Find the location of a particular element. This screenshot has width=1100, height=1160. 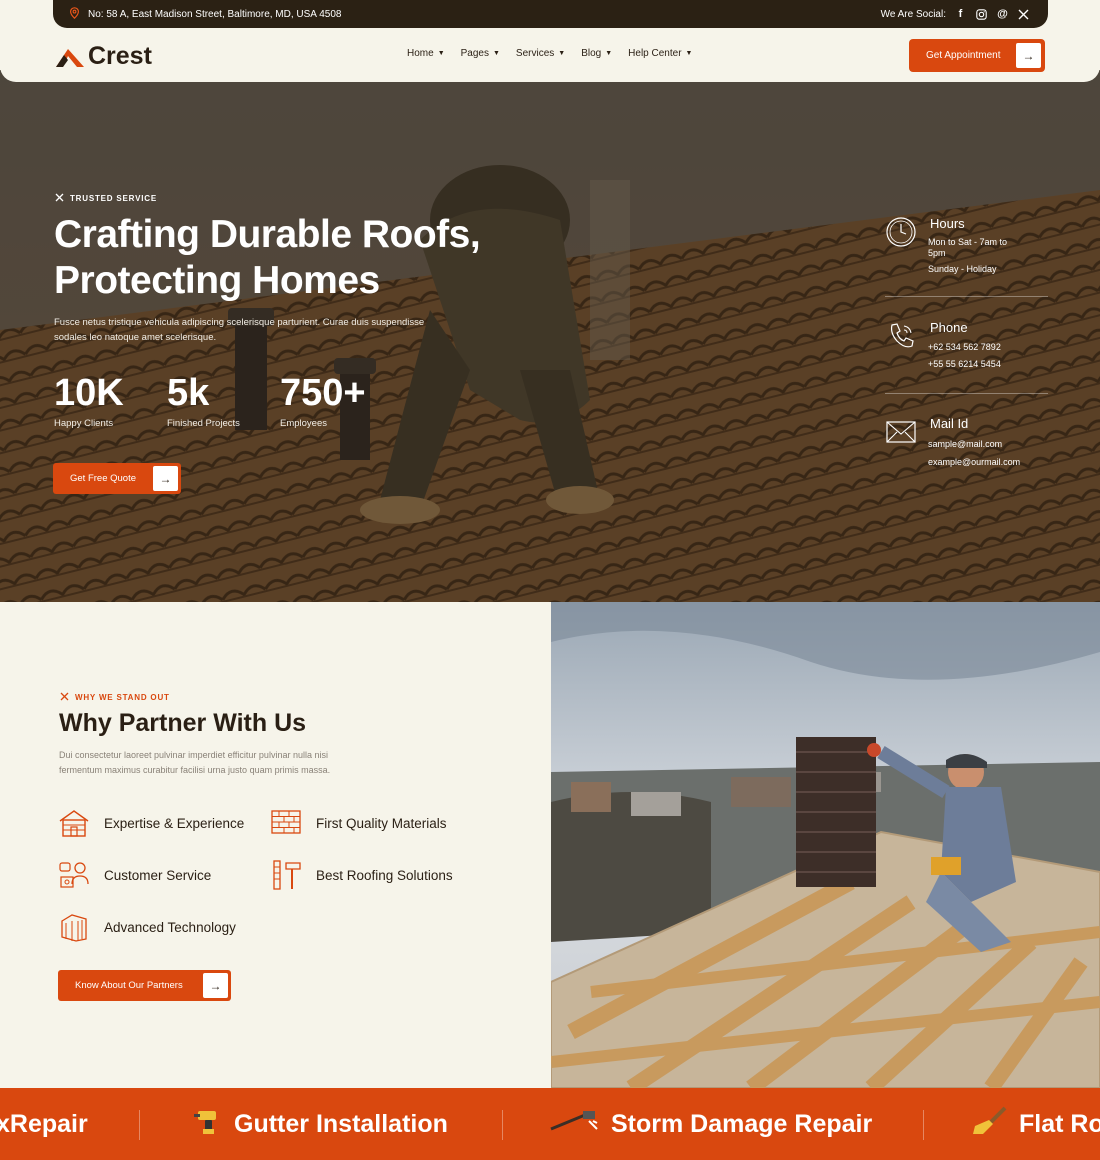

phone-number-1: +62 534 562 7892 is located at coordinates (988, 347).